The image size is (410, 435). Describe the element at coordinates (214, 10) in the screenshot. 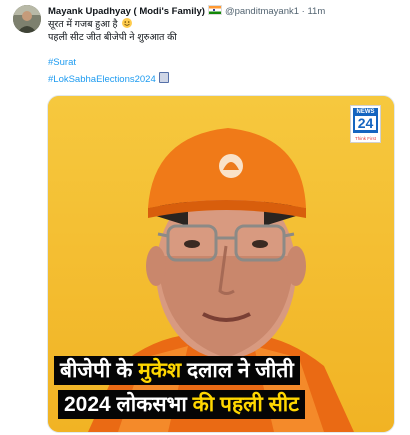

I see `india-flag-icon` at that location.